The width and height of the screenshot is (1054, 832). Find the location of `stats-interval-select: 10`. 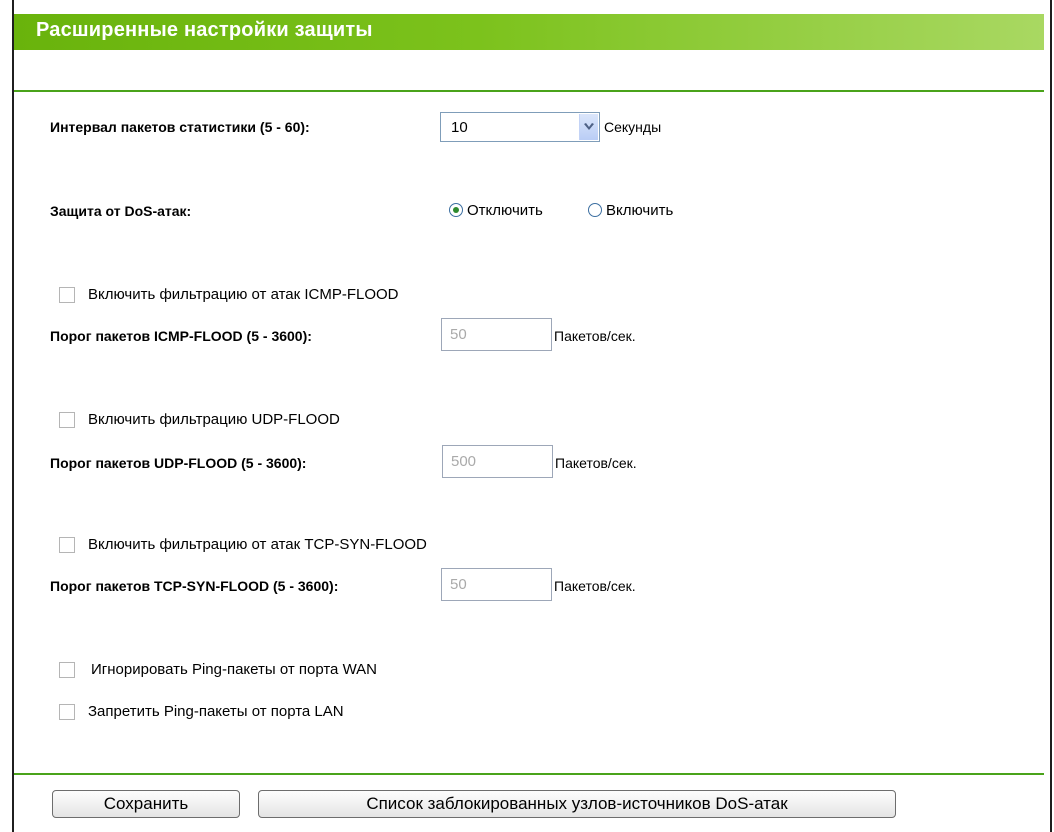

stats-interval-select: 10 is located at coordinates (520, 127).